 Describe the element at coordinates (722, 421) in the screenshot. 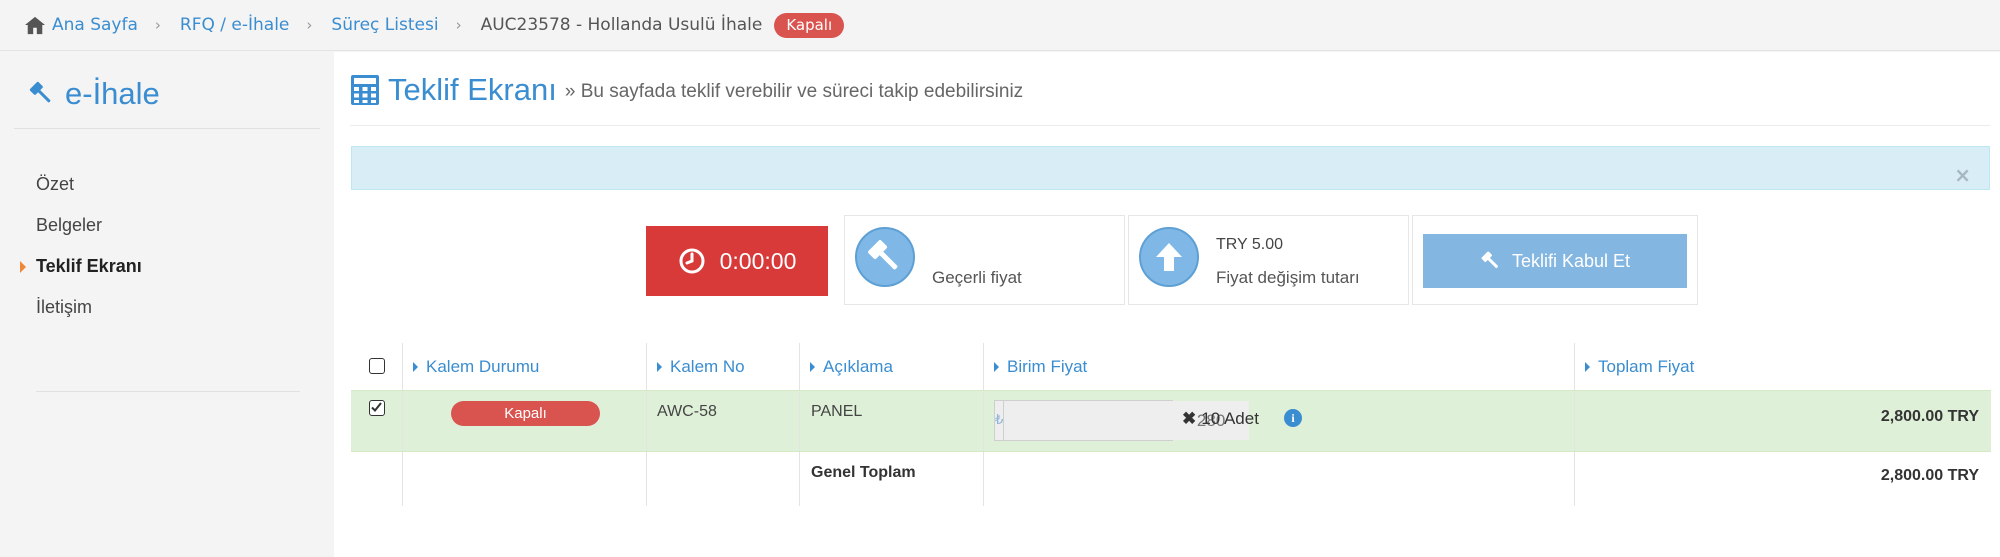

I see `row-item-no-cell: AWC-58` at that location.